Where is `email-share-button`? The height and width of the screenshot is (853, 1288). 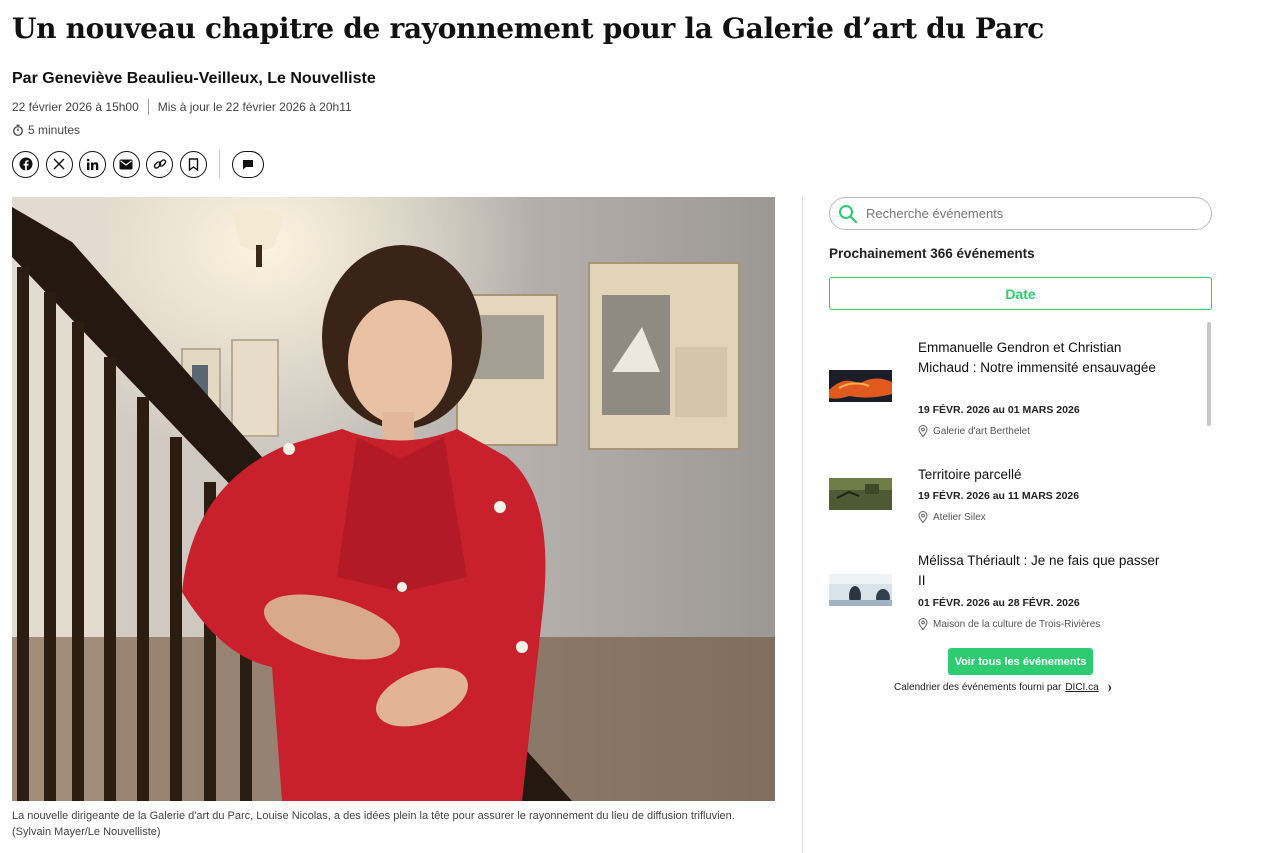 email-share-button is located at coordinates (126, 164).